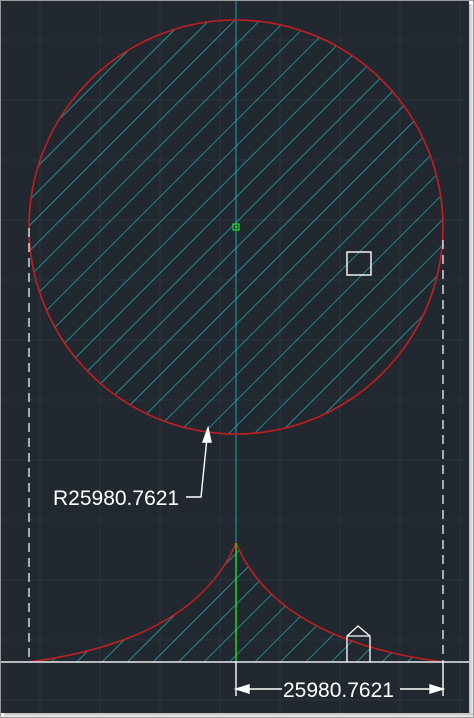  Describe the element at coordinates (238, 715) in the screenshot. I see `frame-shadow-bottom` at that location.